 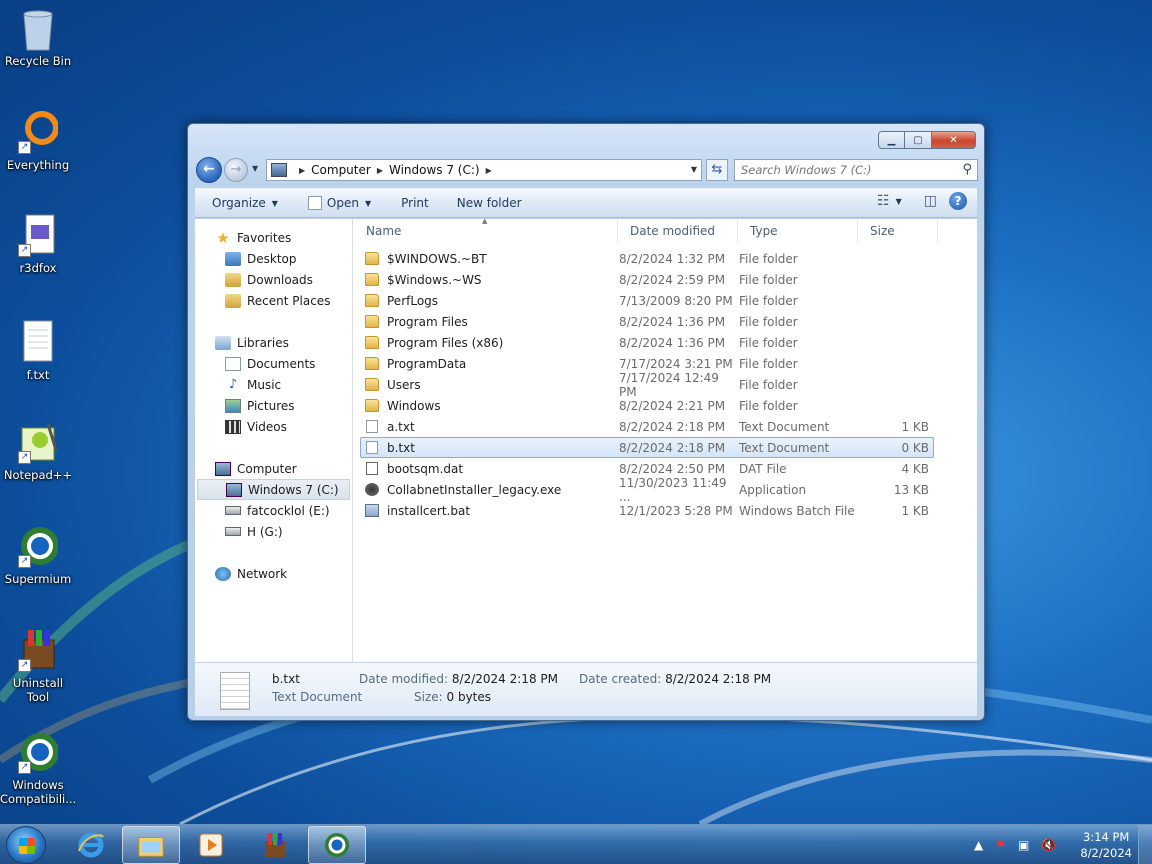 I want to click on recent-pages-dropdown: ▼, so click(x=255, y=168).